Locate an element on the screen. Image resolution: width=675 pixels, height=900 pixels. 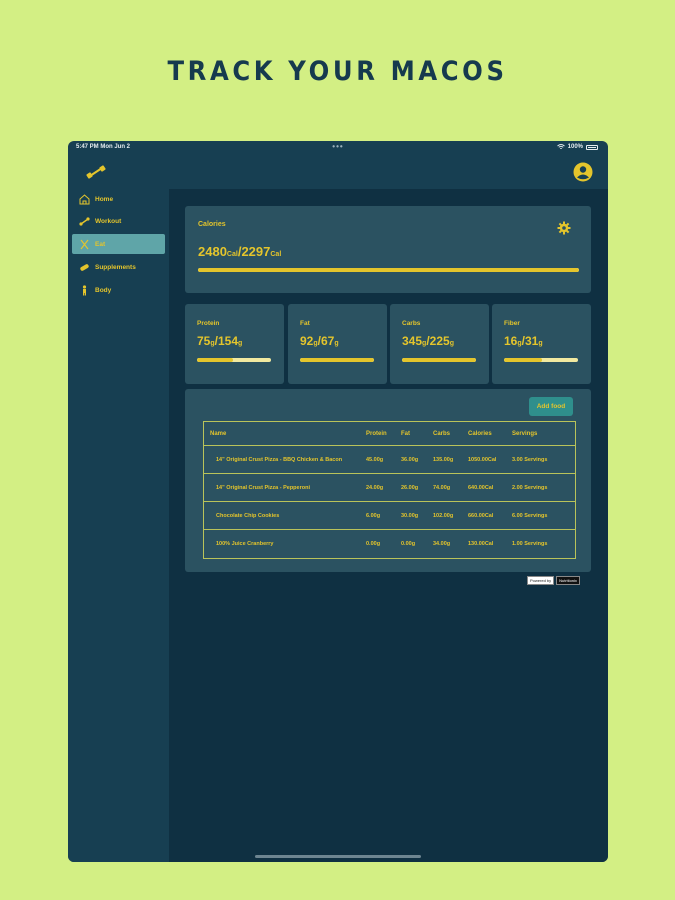
macro-value: 345g/225g is located at coordinates (428, 341).